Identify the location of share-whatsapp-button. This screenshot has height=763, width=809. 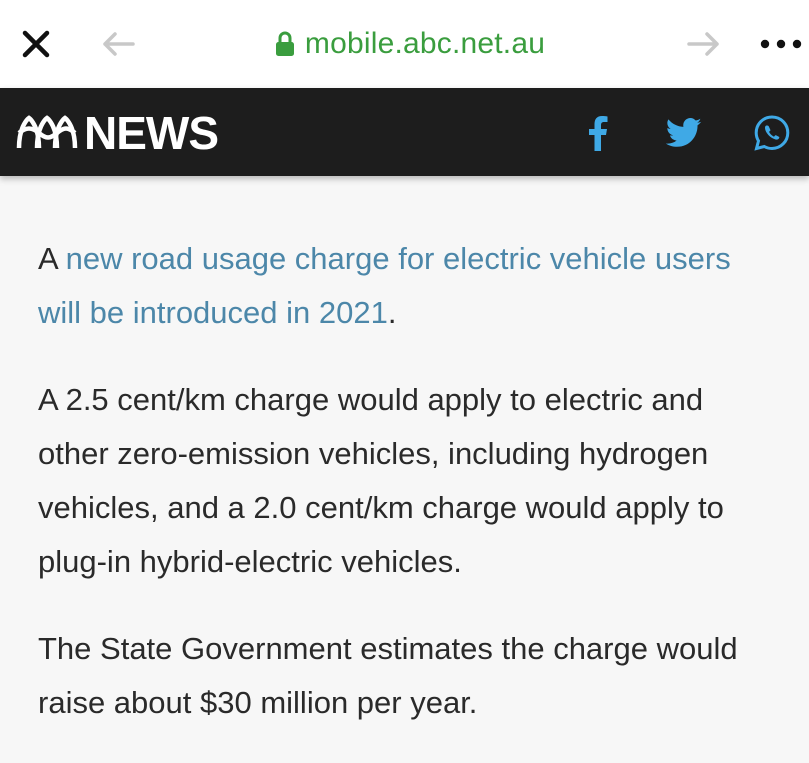
(772, 133).